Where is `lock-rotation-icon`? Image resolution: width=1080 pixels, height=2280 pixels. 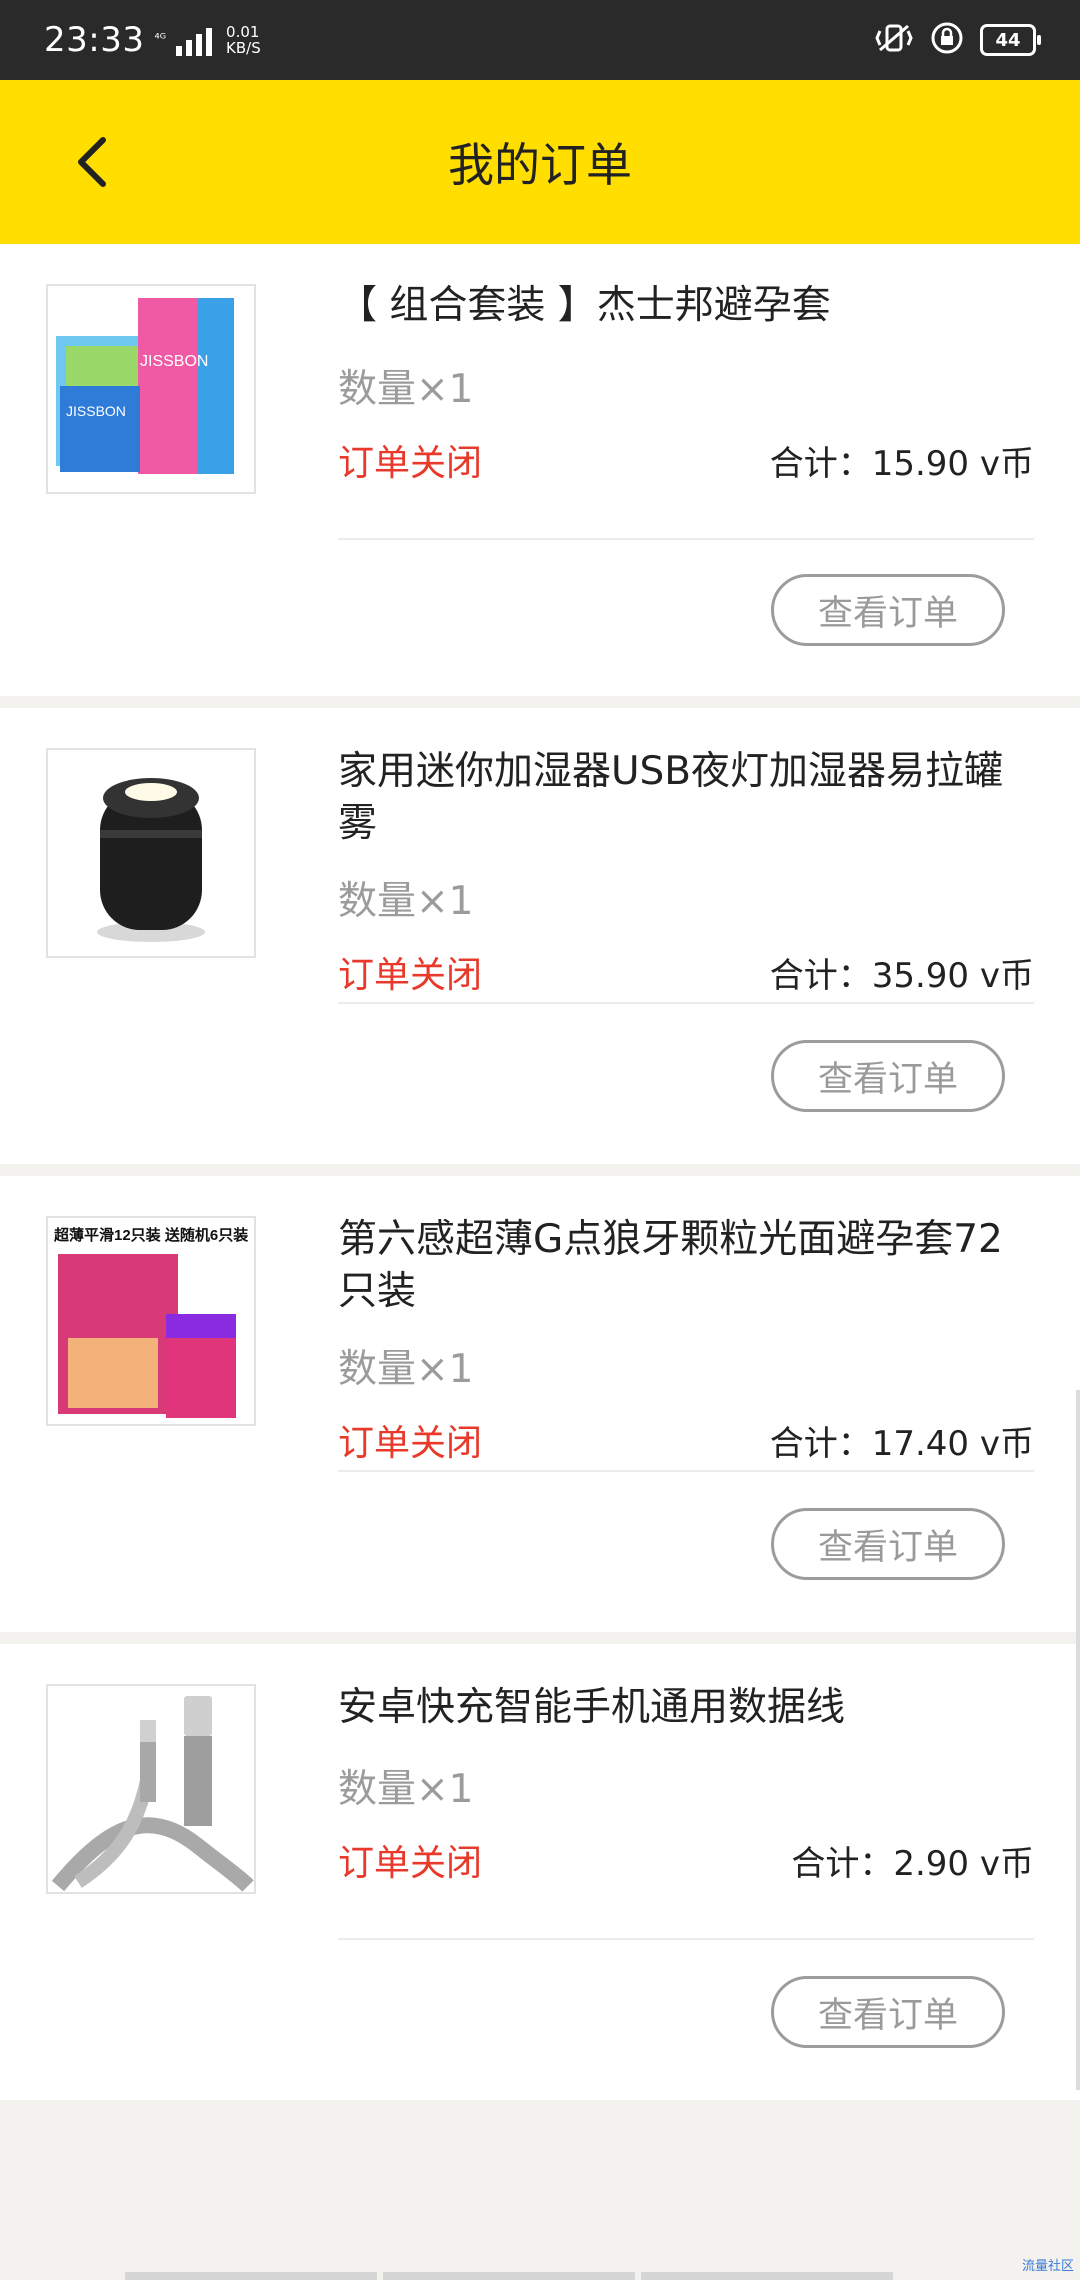
lock-rotation-icon is located at coordinates (947, 40).